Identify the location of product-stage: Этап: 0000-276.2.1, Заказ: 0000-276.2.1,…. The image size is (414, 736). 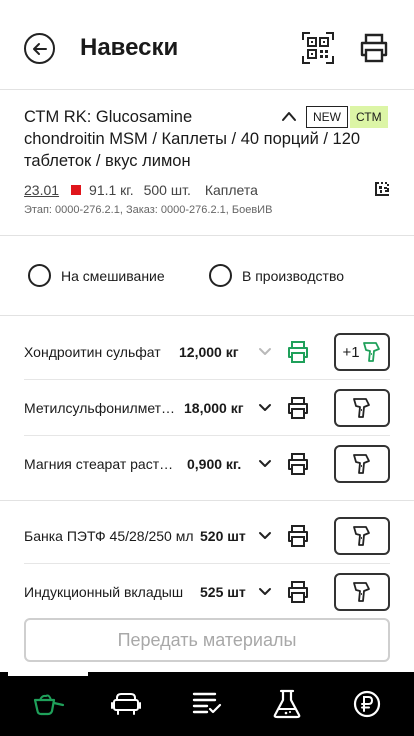
(148, 210).